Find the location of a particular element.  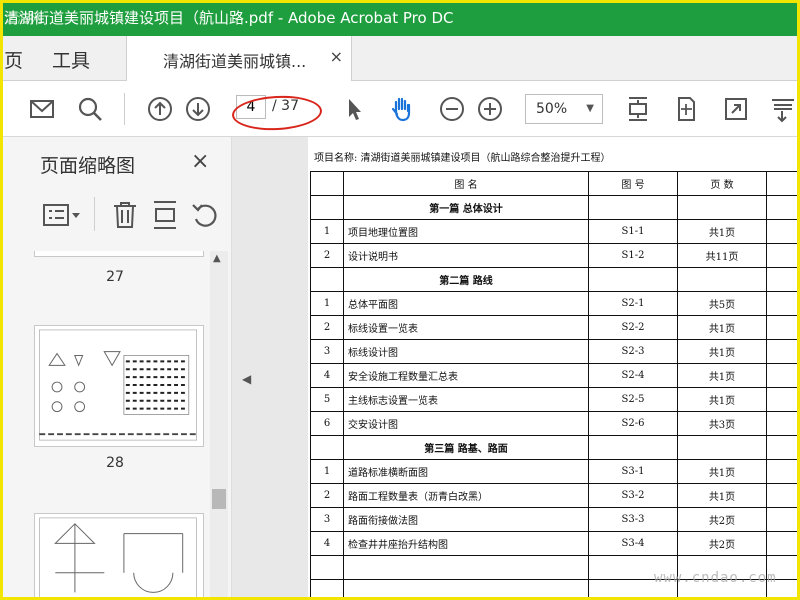

table-section-row: 第一篇 总体设计 is located at coordinates (554, 207).